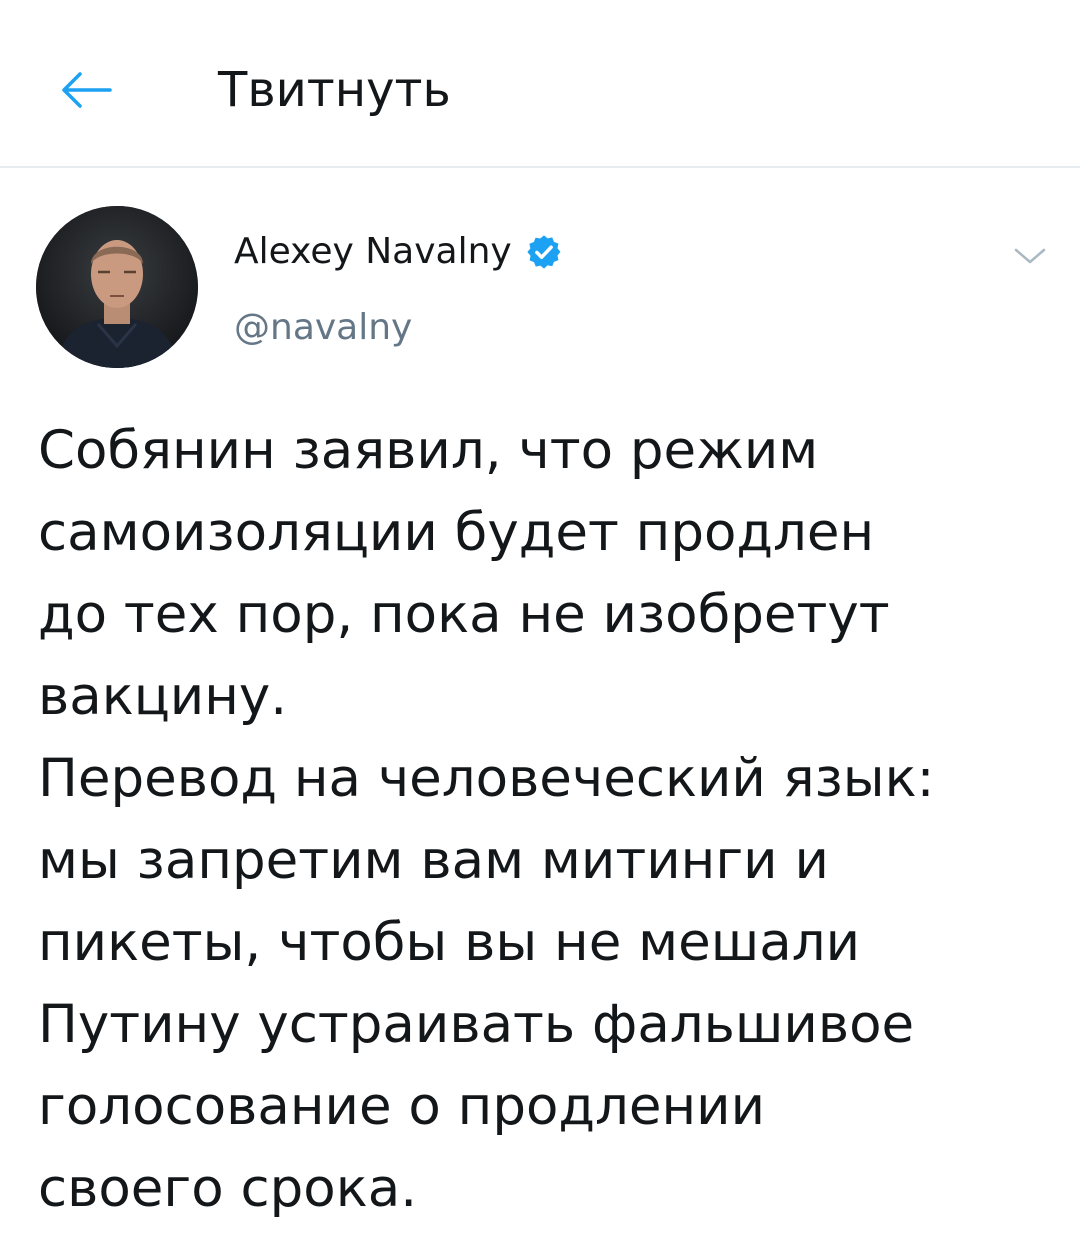 The width and height of the screenshot is (1080, 1251). What do you see at coordinates (486, 778) in the screenshot?
I see `tweet-text-line: Перевод на человеческий язык:` at bounding box center [486, 778].